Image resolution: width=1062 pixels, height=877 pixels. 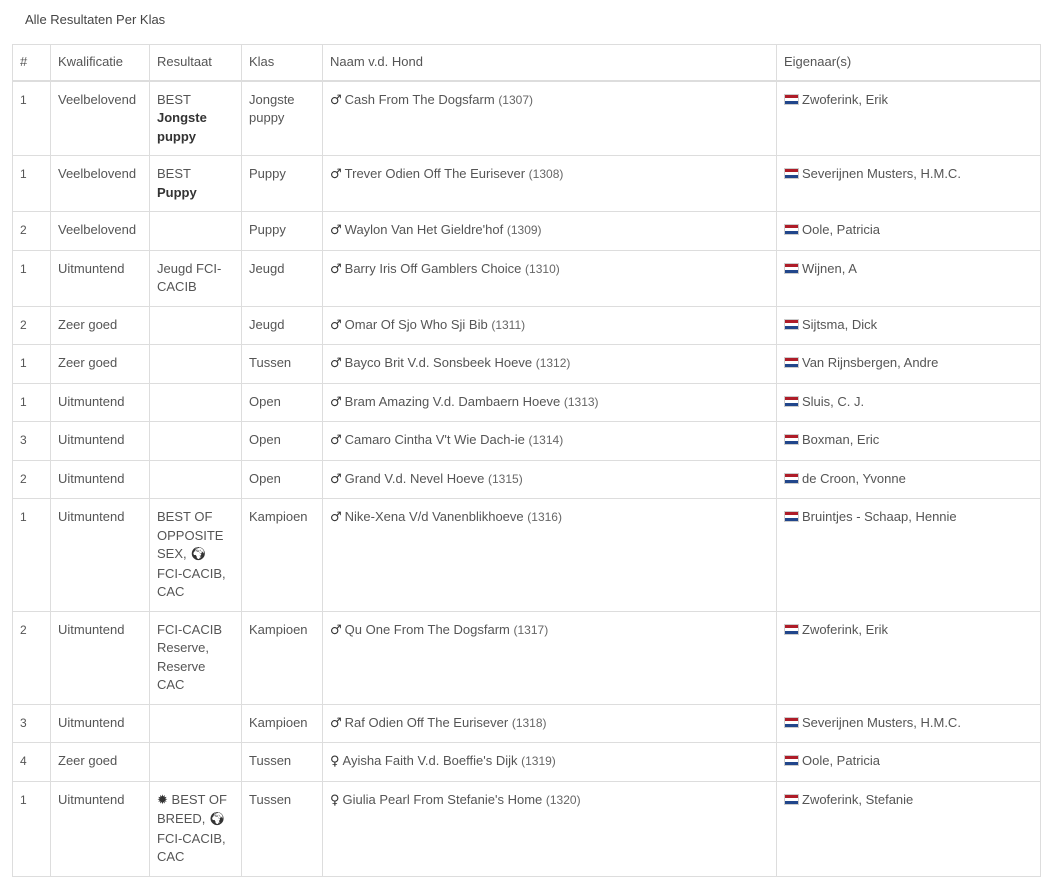 I want to click on catalog-number: (1314), so click(x=546, y=440).